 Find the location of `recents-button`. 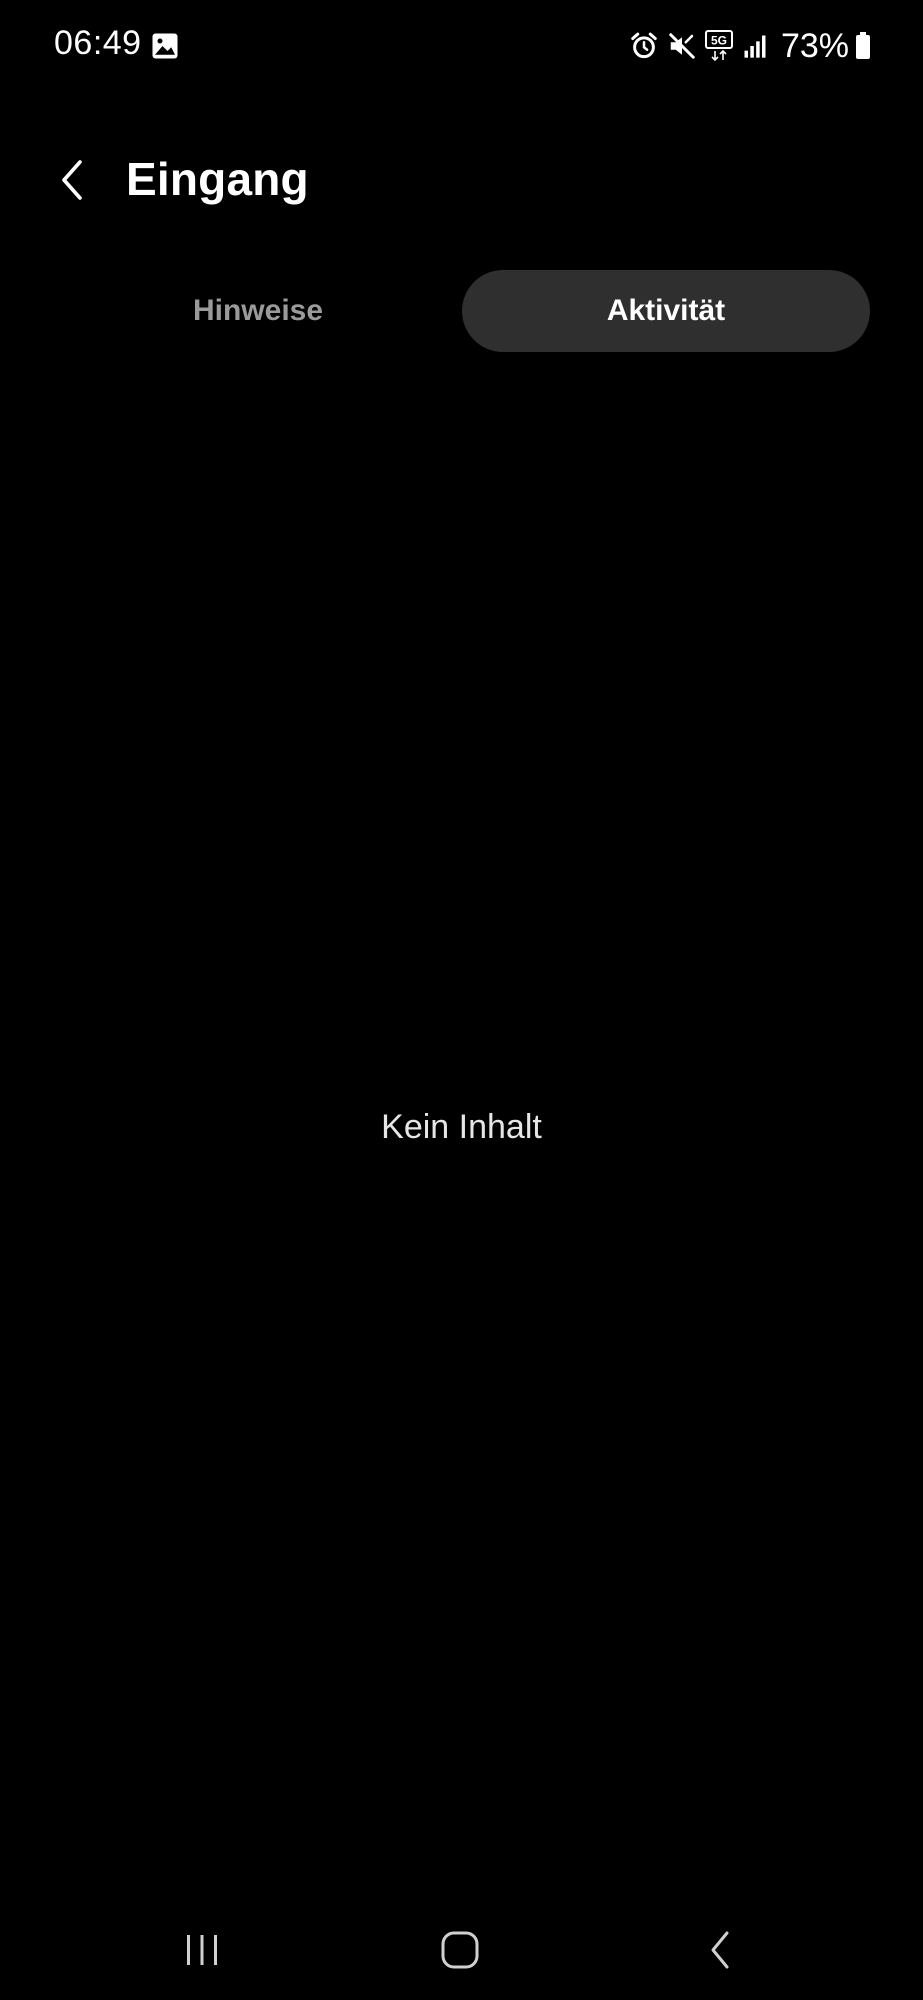

recents-button is located at coordinates (202, 1950).